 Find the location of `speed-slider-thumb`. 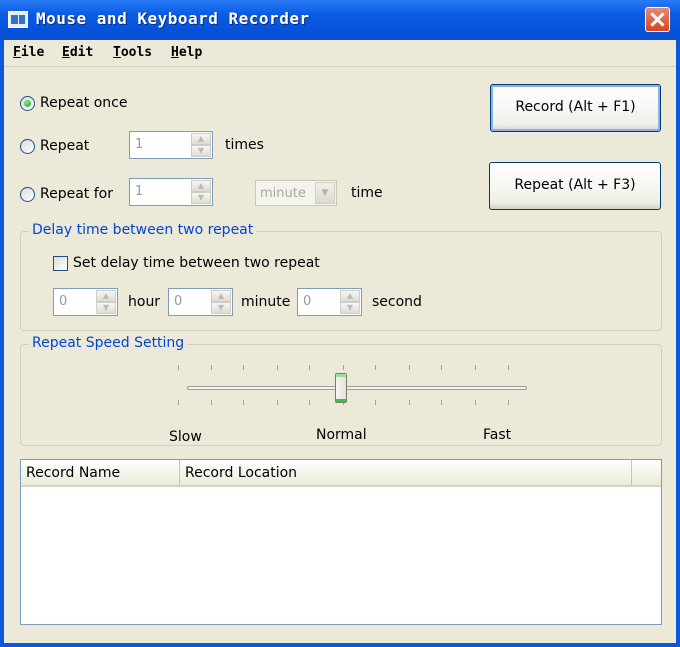

speed-slider-thumb is located at coordinates (341, 388).